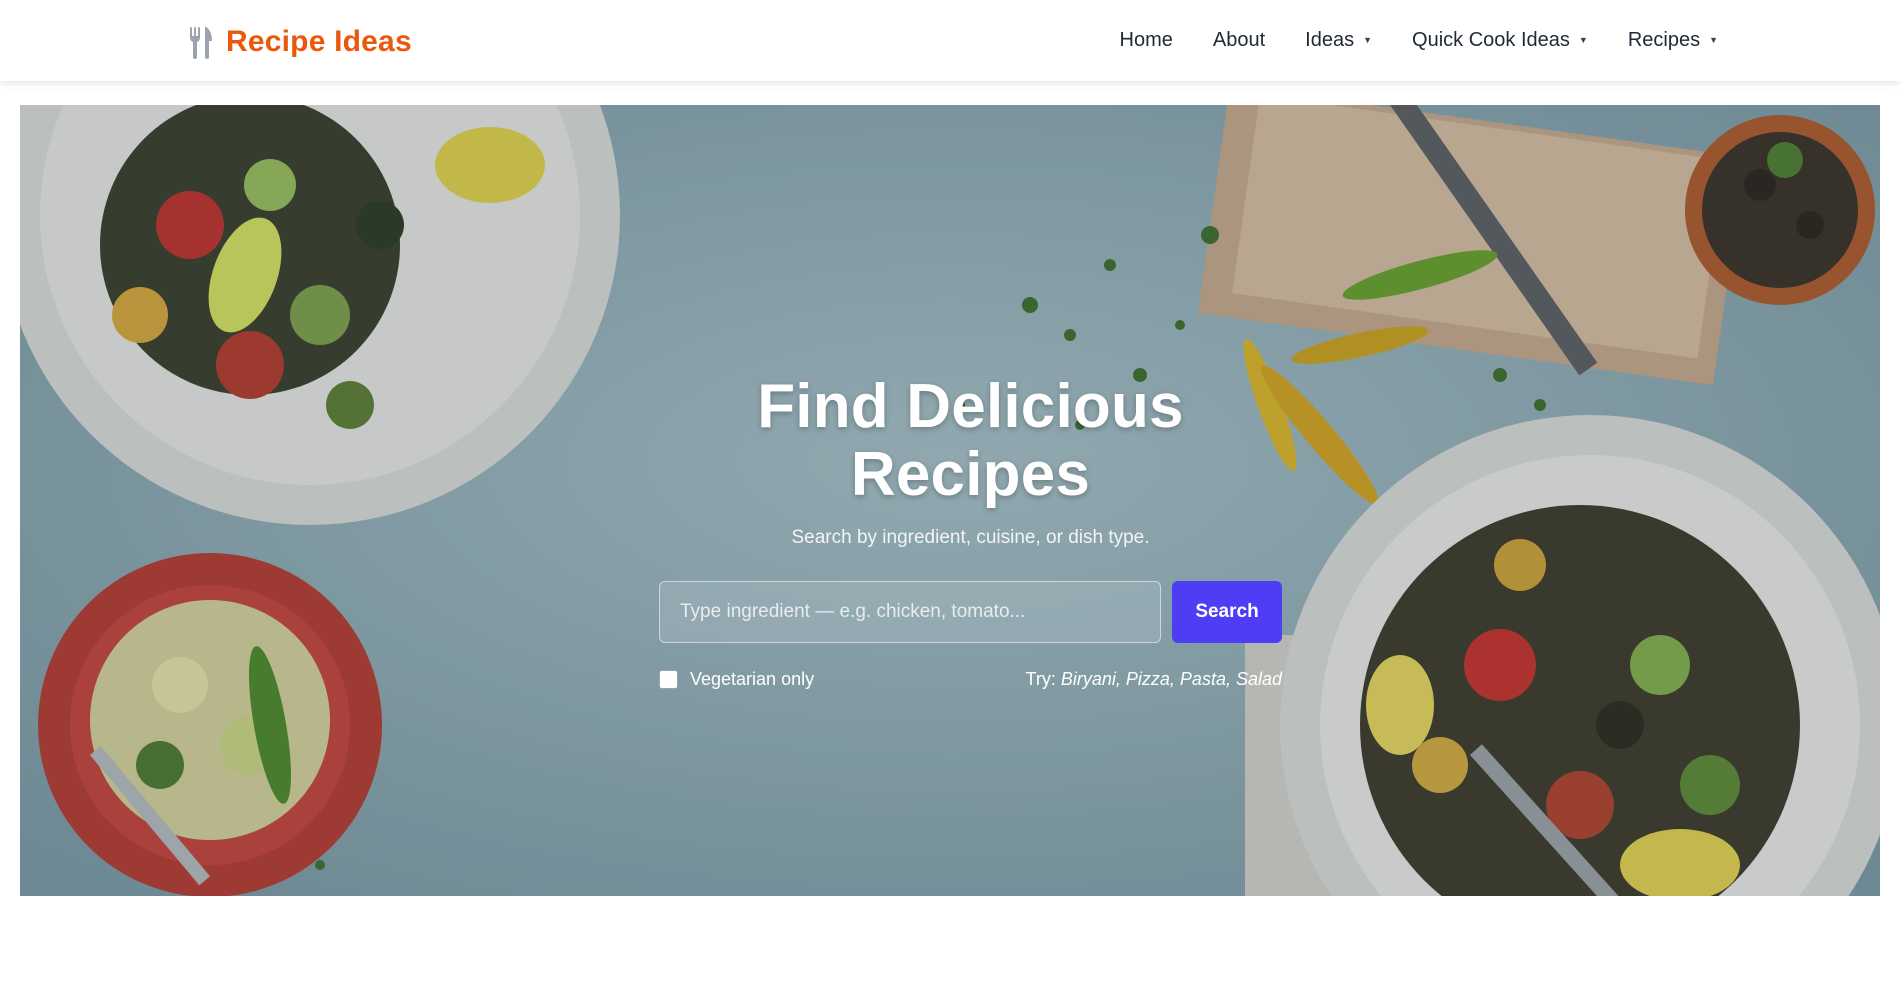 The image size is (1900, 987). I want to click on fork-knife-icon, so click(201, 42).